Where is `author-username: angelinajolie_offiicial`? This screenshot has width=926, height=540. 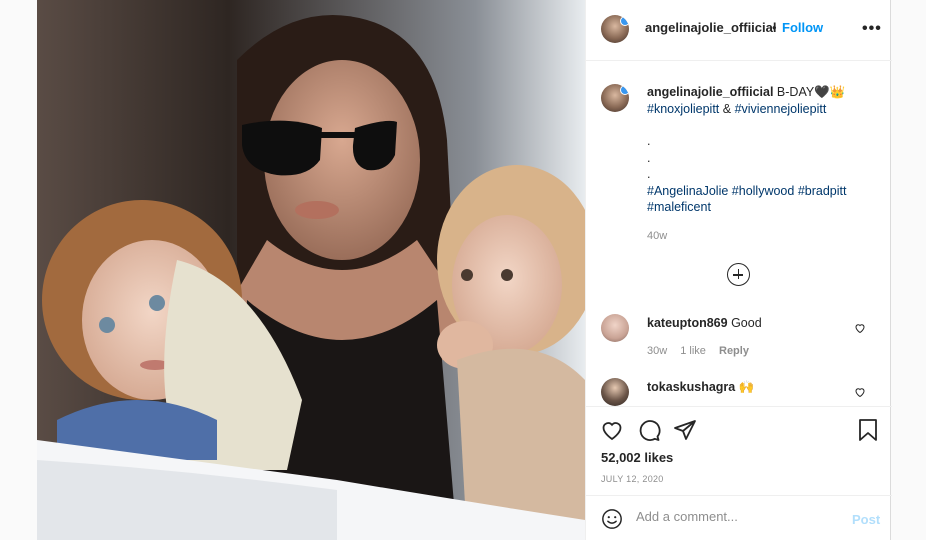 author-username: angelinajolie_offiicial is located at coordinates (710, 27).